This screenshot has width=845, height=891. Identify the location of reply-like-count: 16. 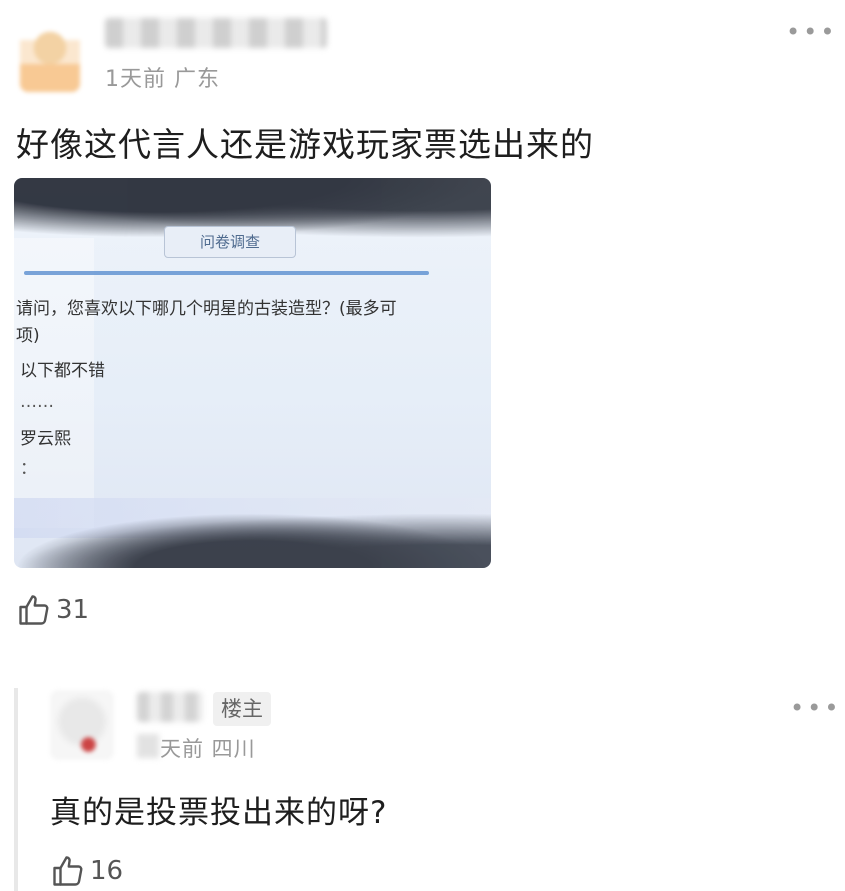
(107, 871).